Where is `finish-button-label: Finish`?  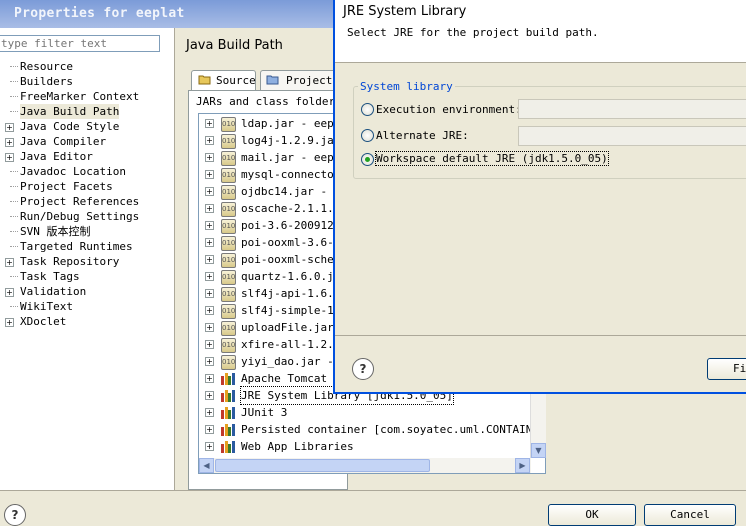 finish-button-label: Finish is located at coordinates (739, 368).